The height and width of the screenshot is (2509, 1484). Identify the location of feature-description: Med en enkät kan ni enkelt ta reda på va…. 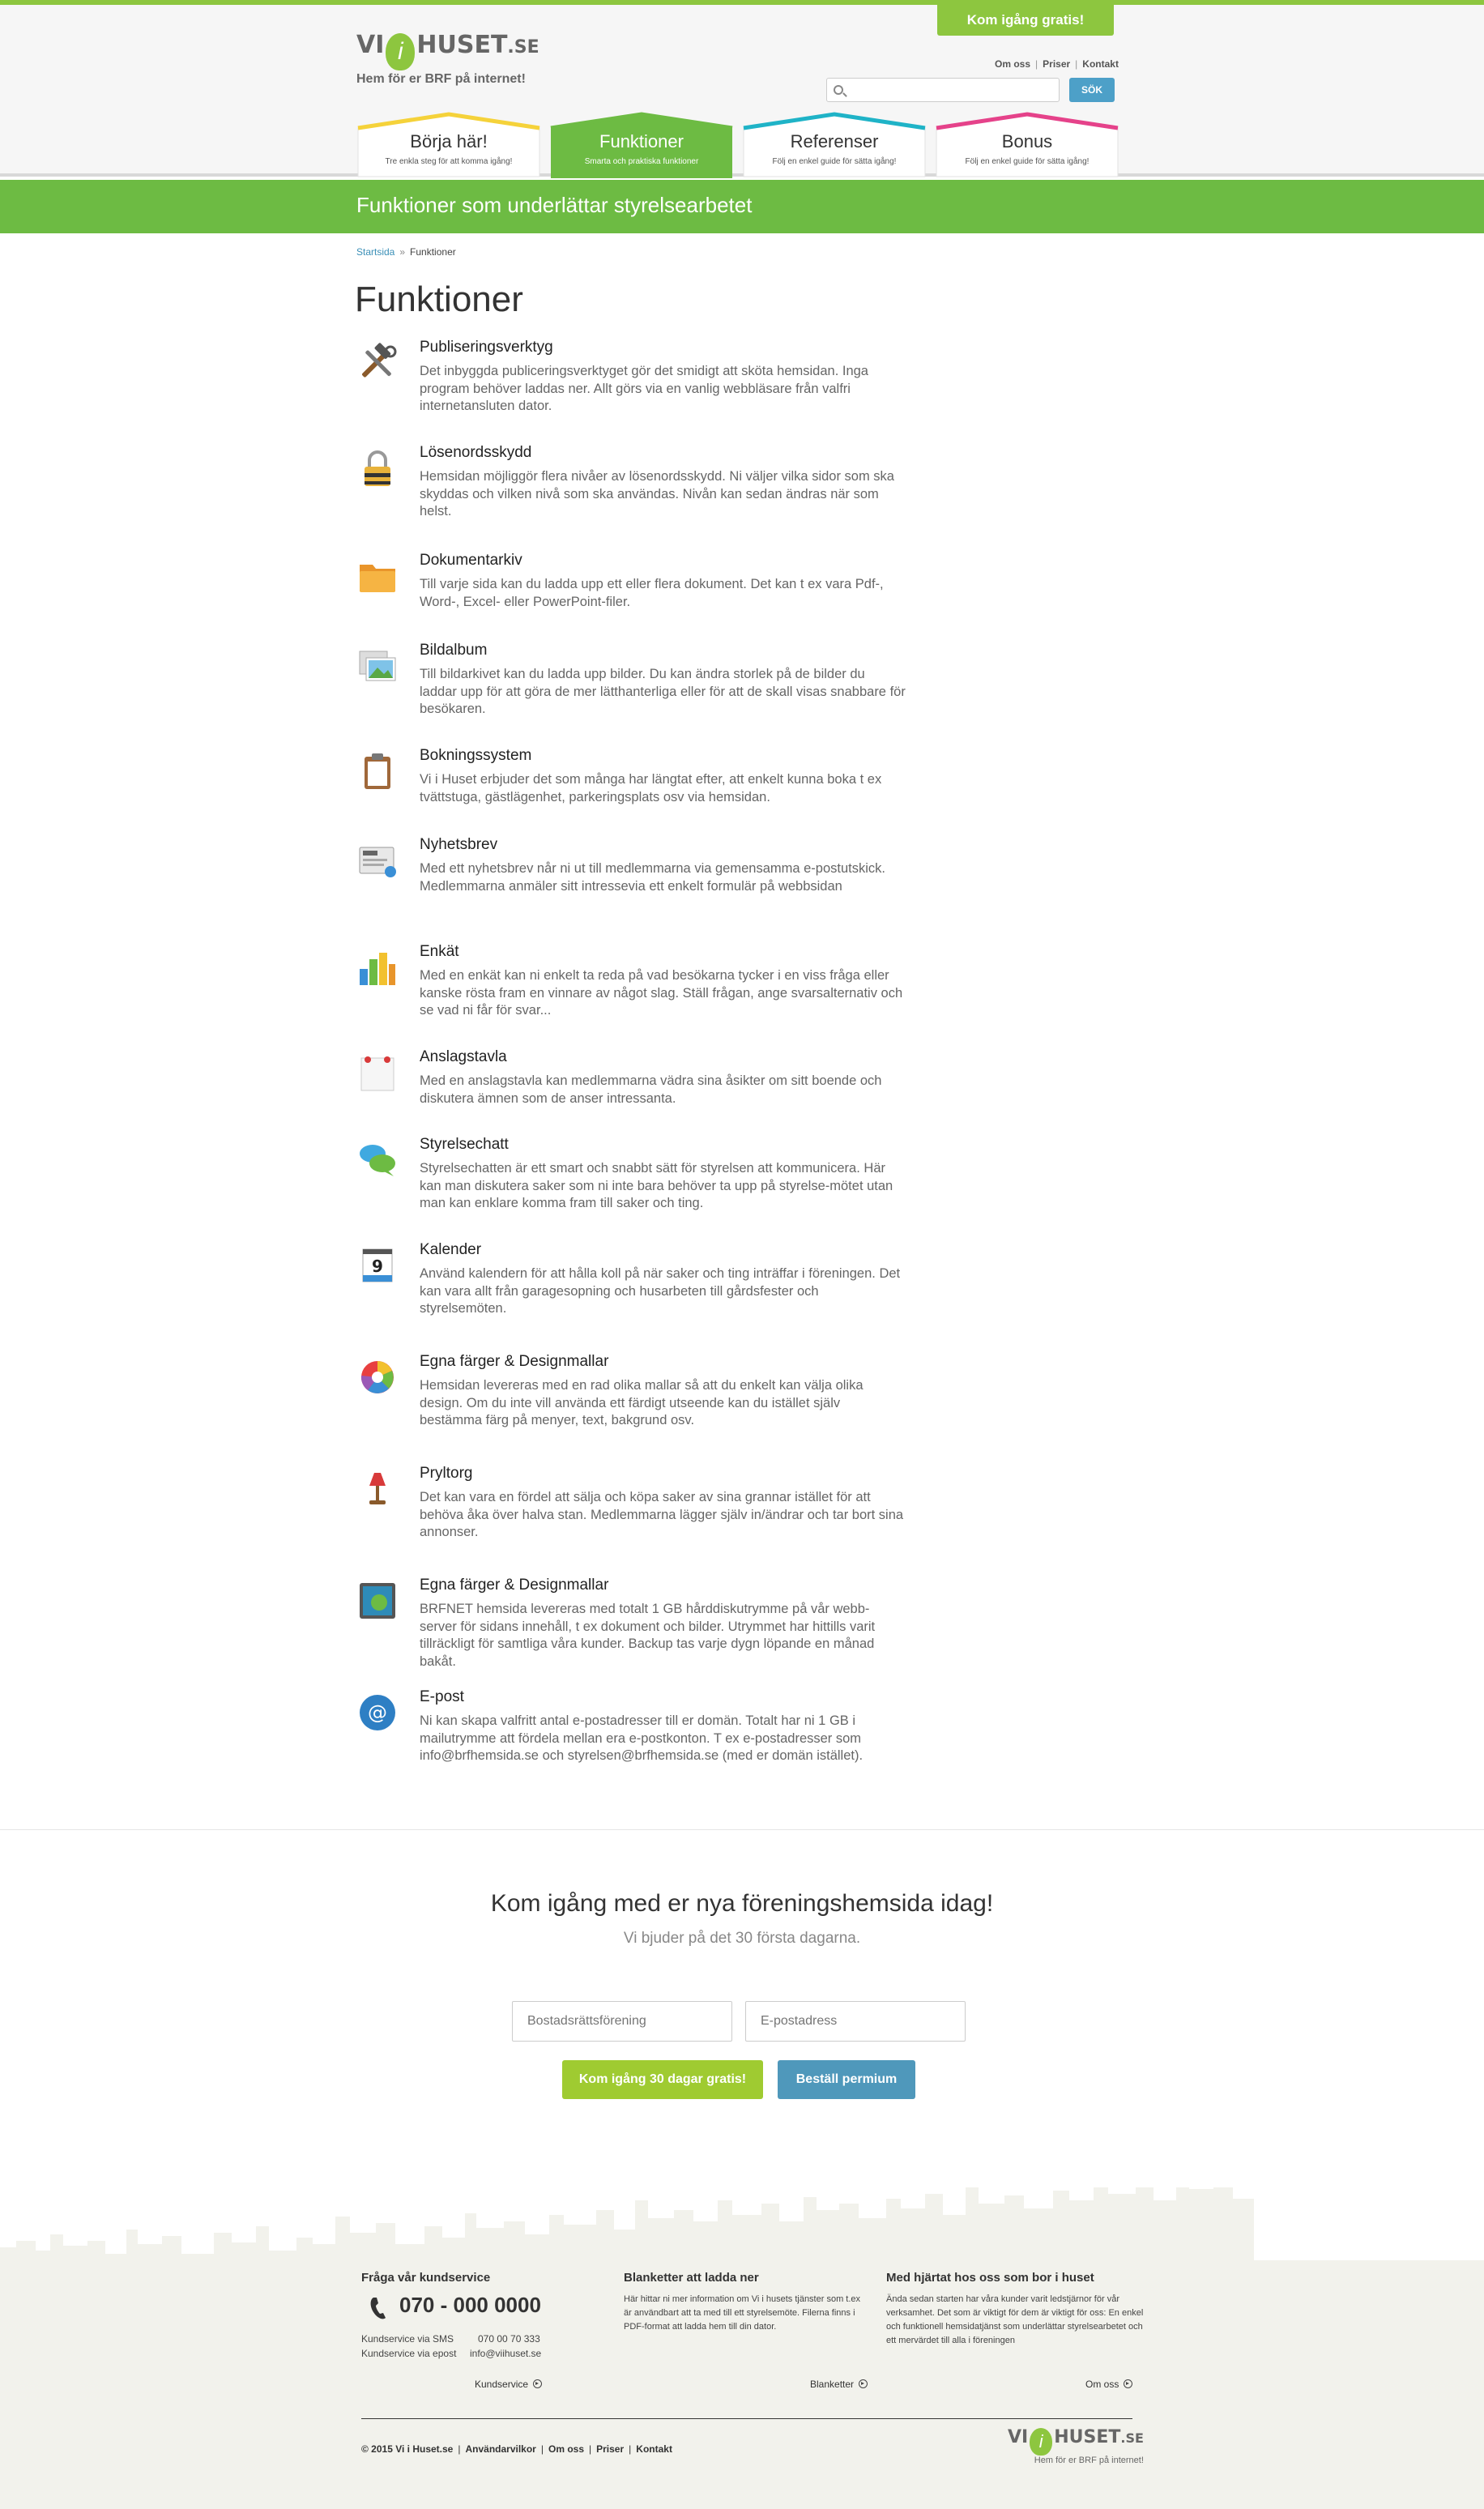
(661, 993).